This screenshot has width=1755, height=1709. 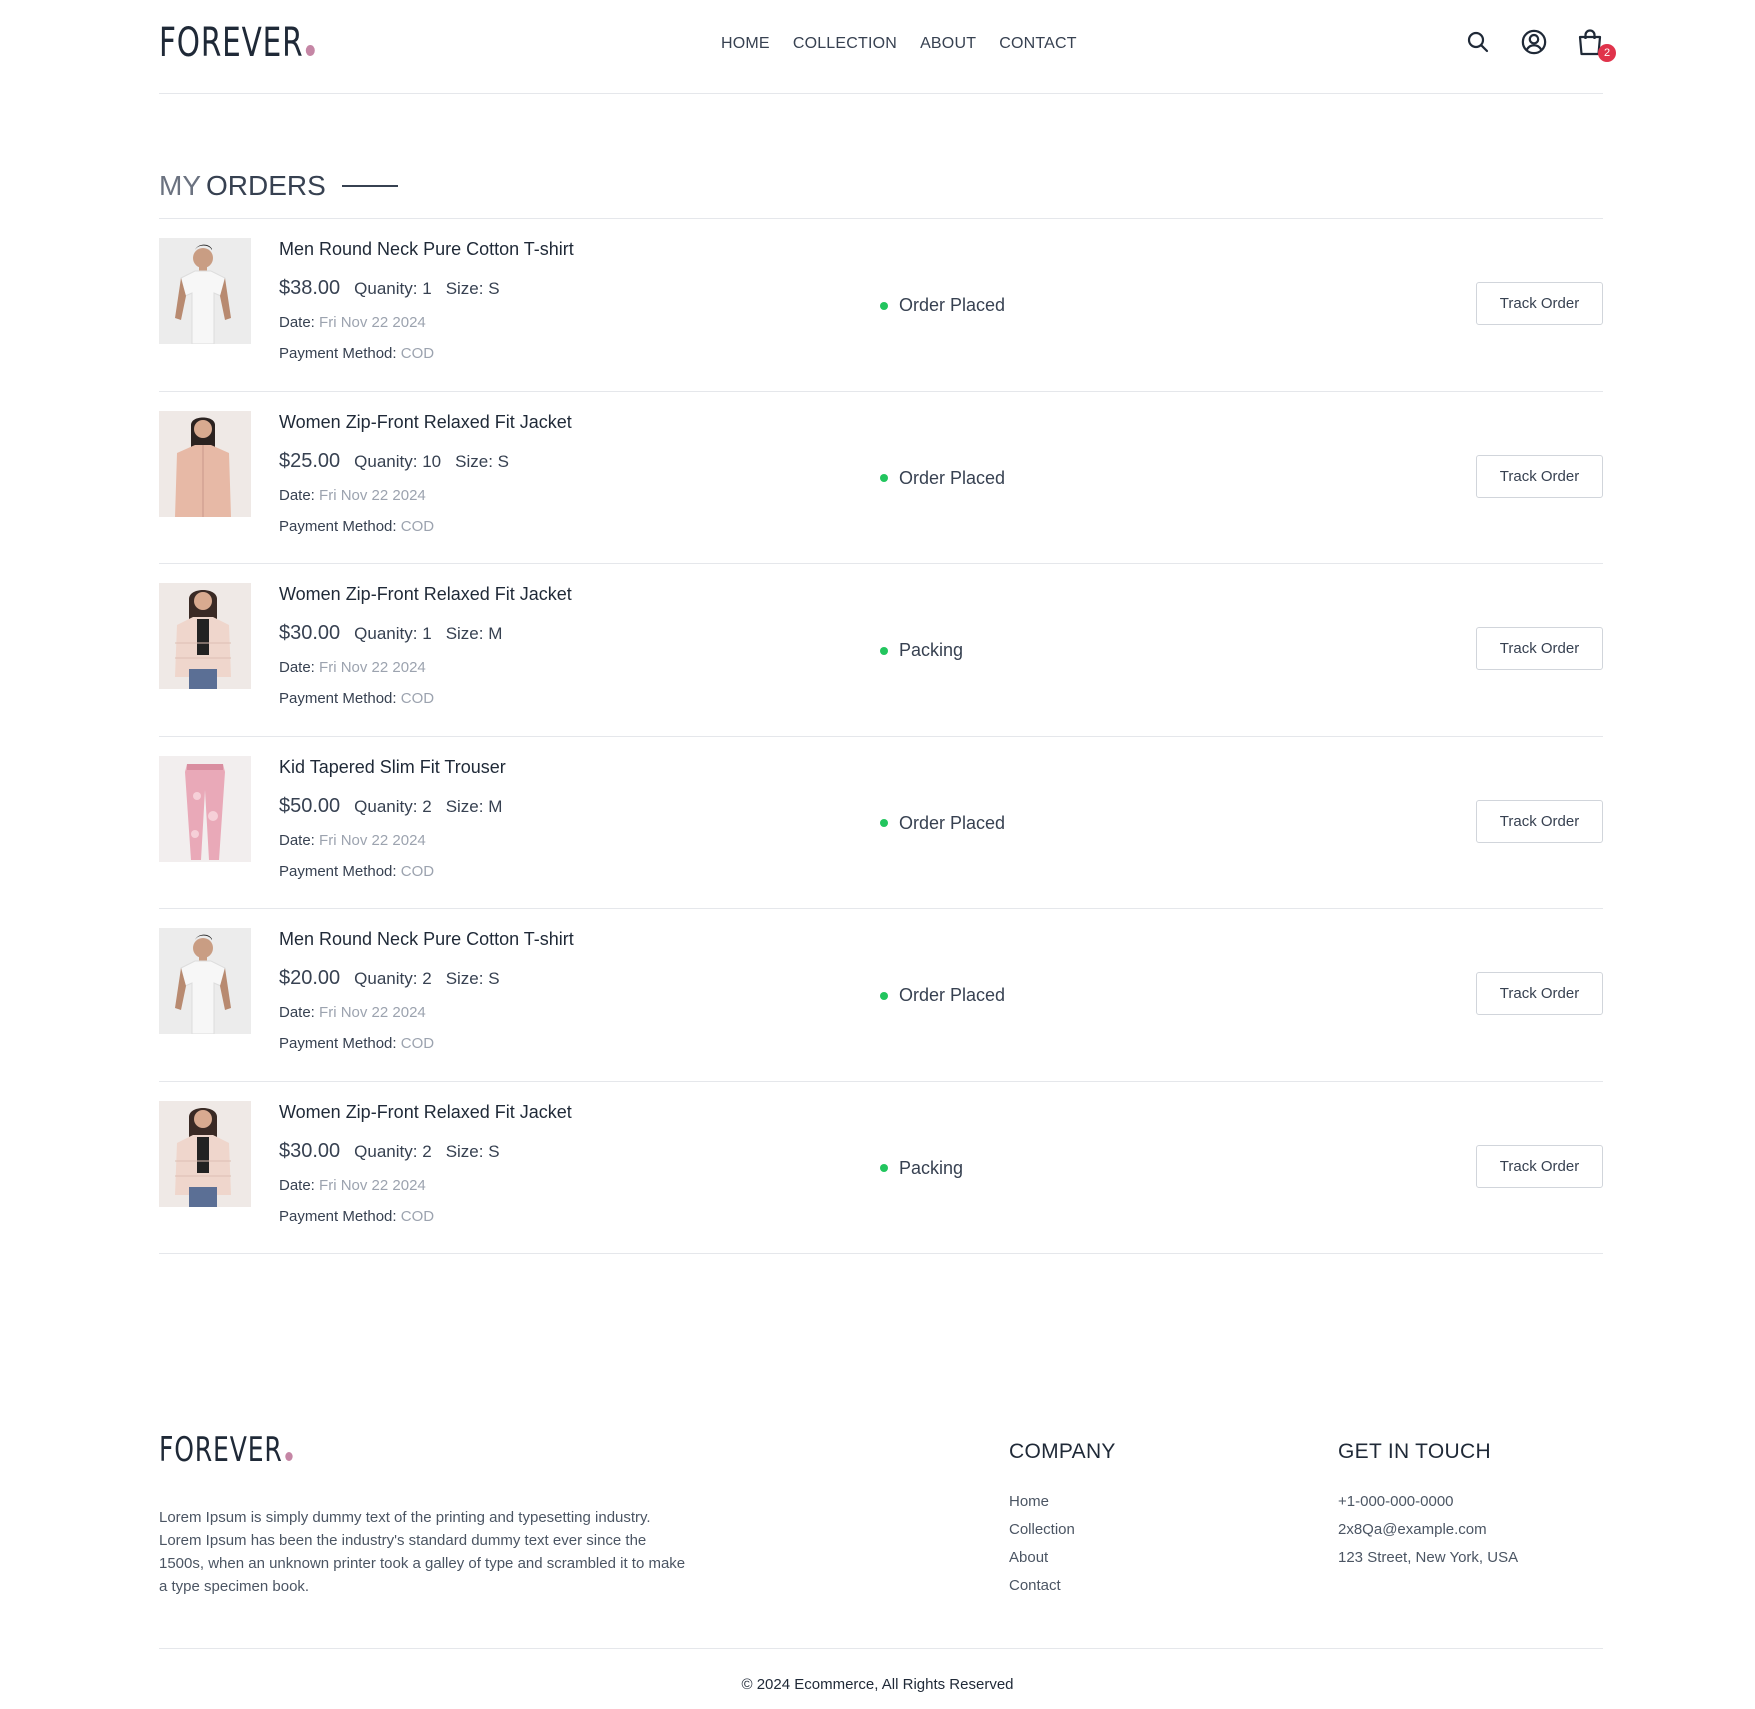 I want to click on order-meta: $25.00 Quanity: 10 Size: S, so click(x=425, y=461).